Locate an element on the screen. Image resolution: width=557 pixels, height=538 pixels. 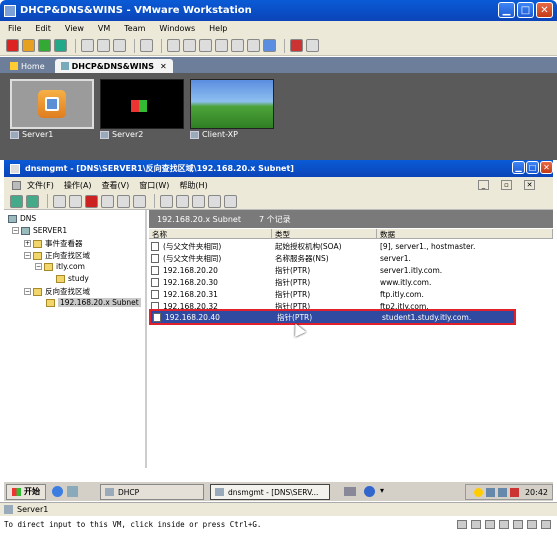
power-off-icon is located at coordinates (12, 45).